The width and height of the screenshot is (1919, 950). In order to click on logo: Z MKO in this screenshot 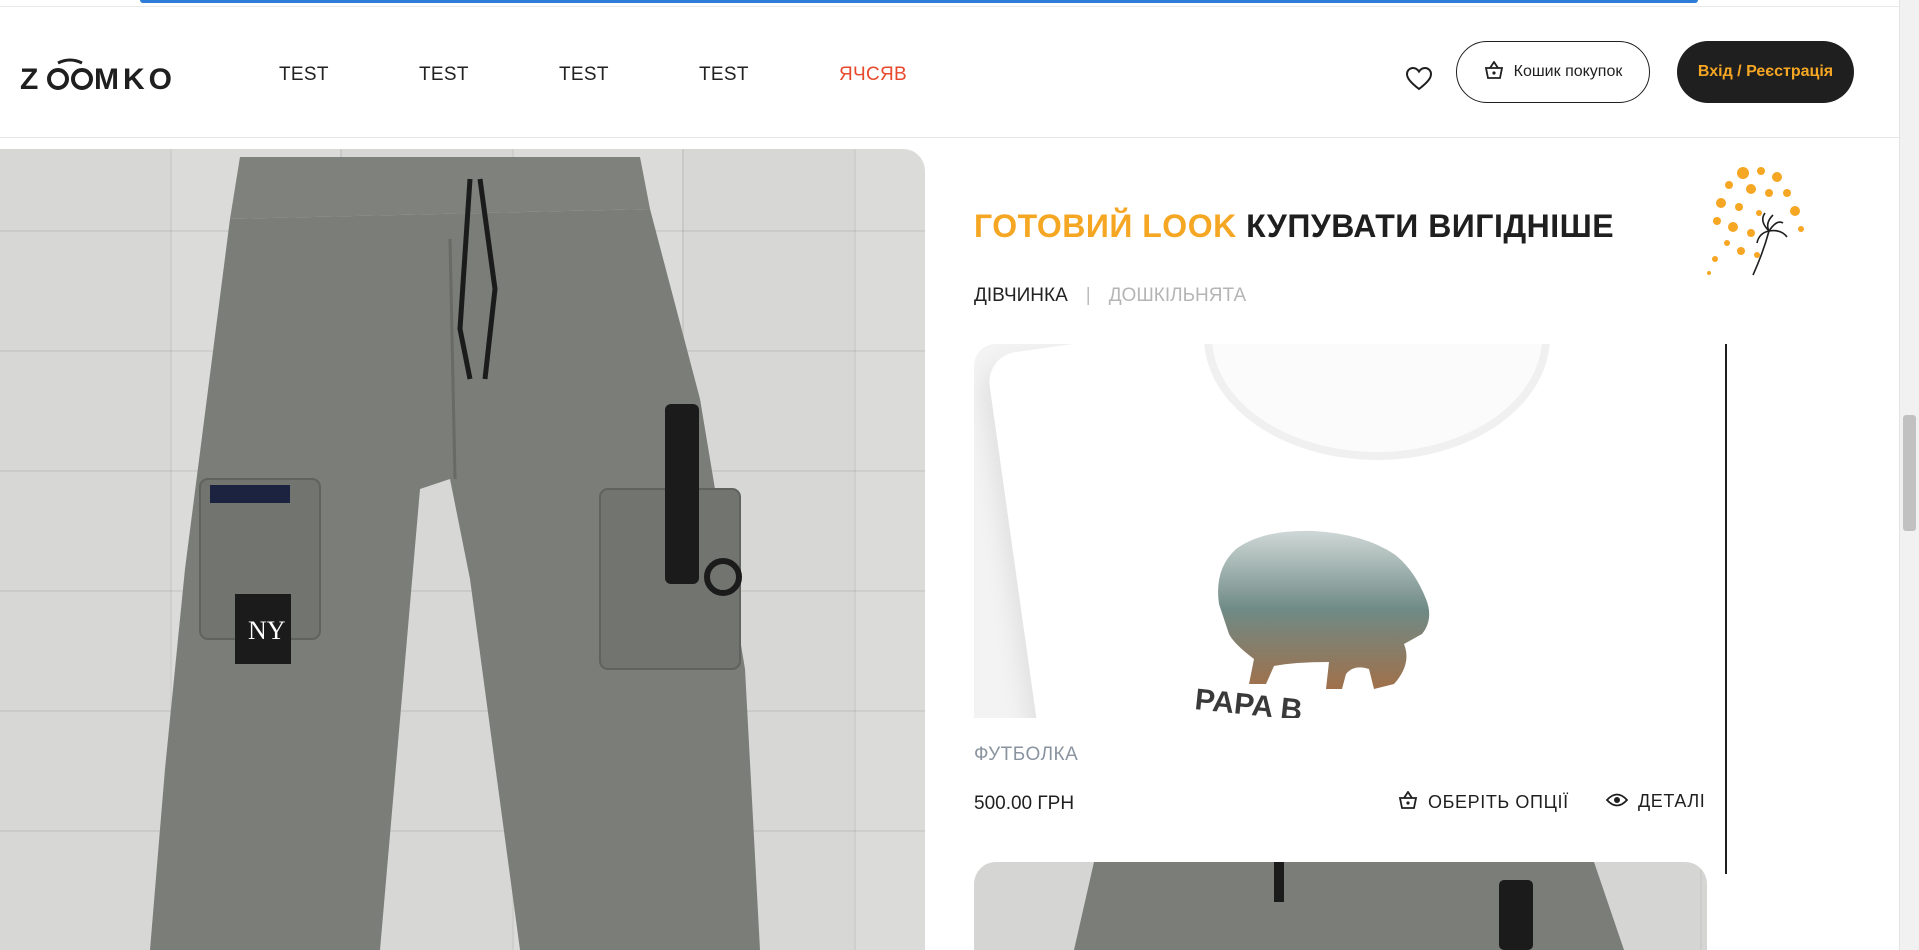, I will do `click(100, 77)`.